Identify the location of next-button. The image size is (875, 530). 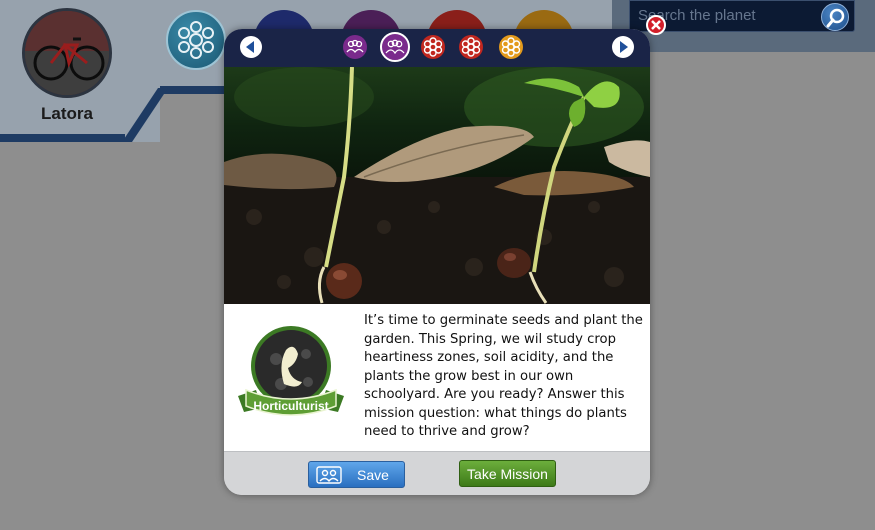
(623, 47).